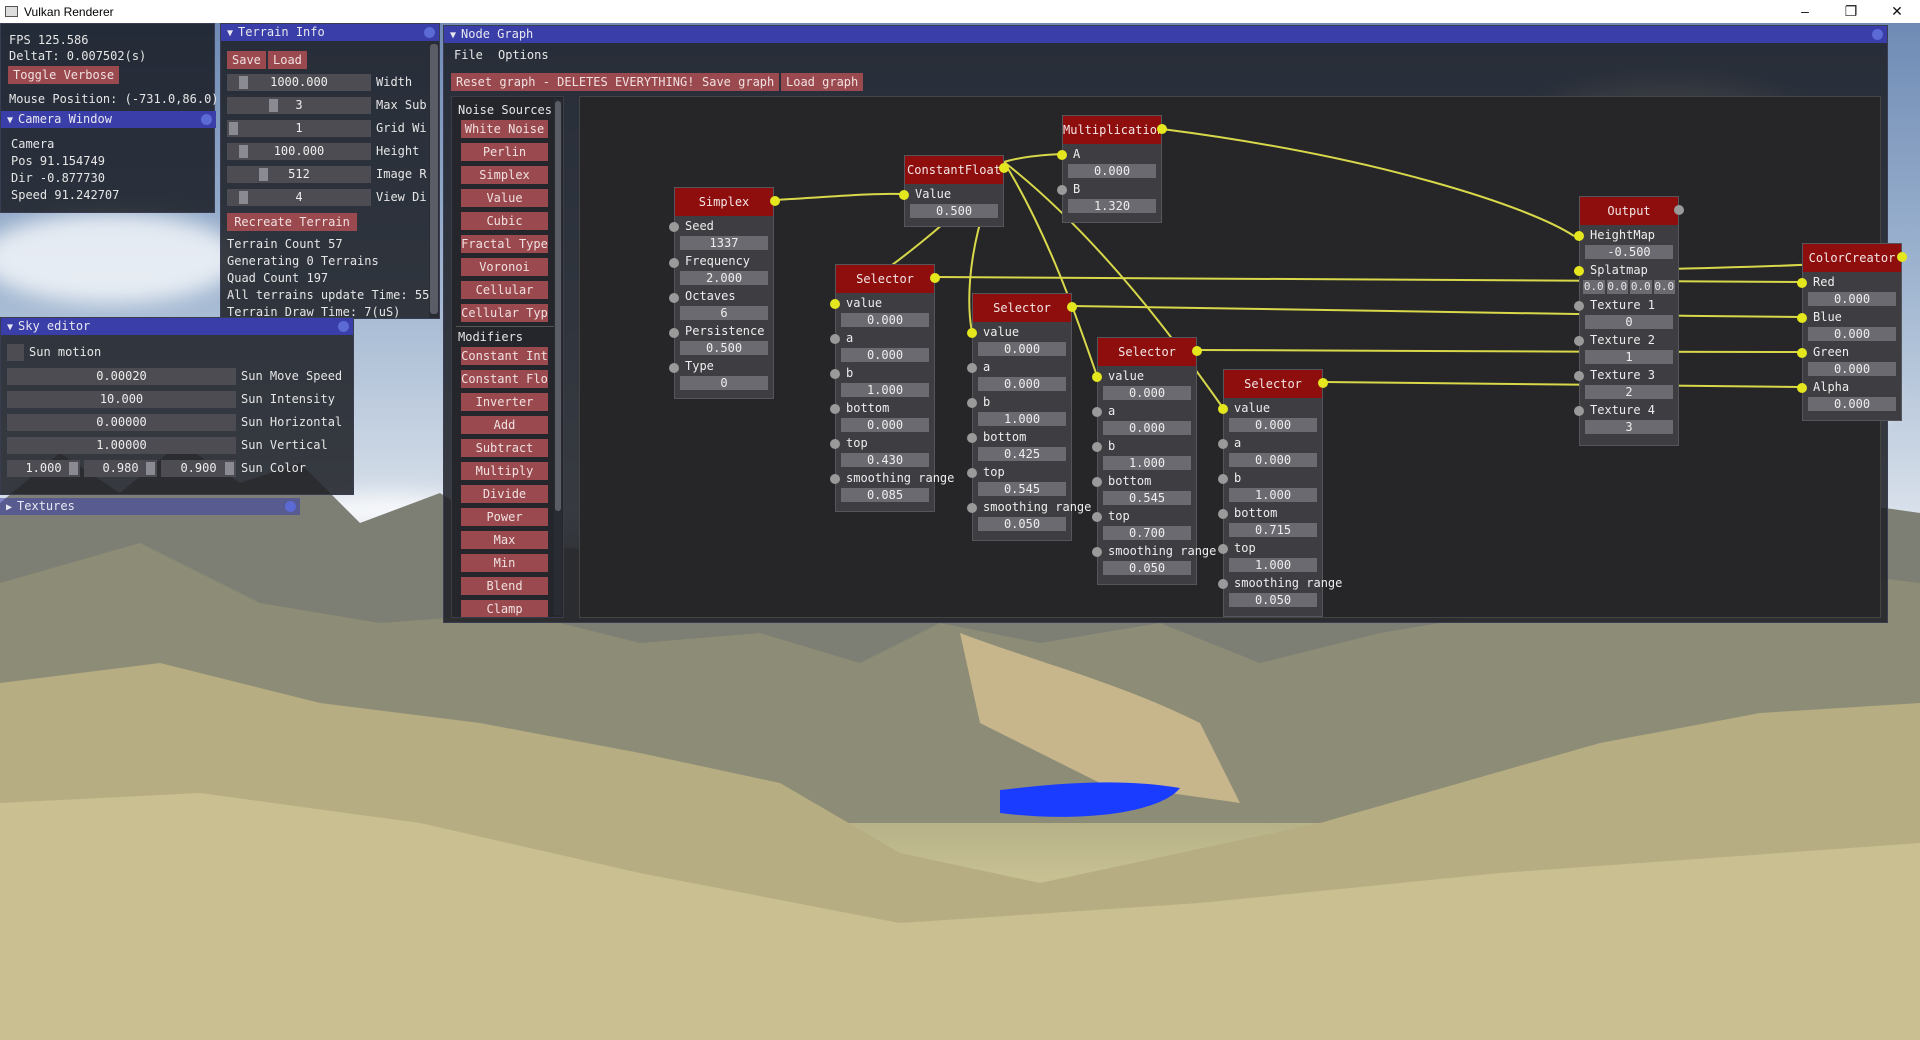 This screenshot has width=1920, height=1040. What do you see at coordinates (504, 425) in the screenshot?
I see `add-button: Add` at bounding box center [504, 425].